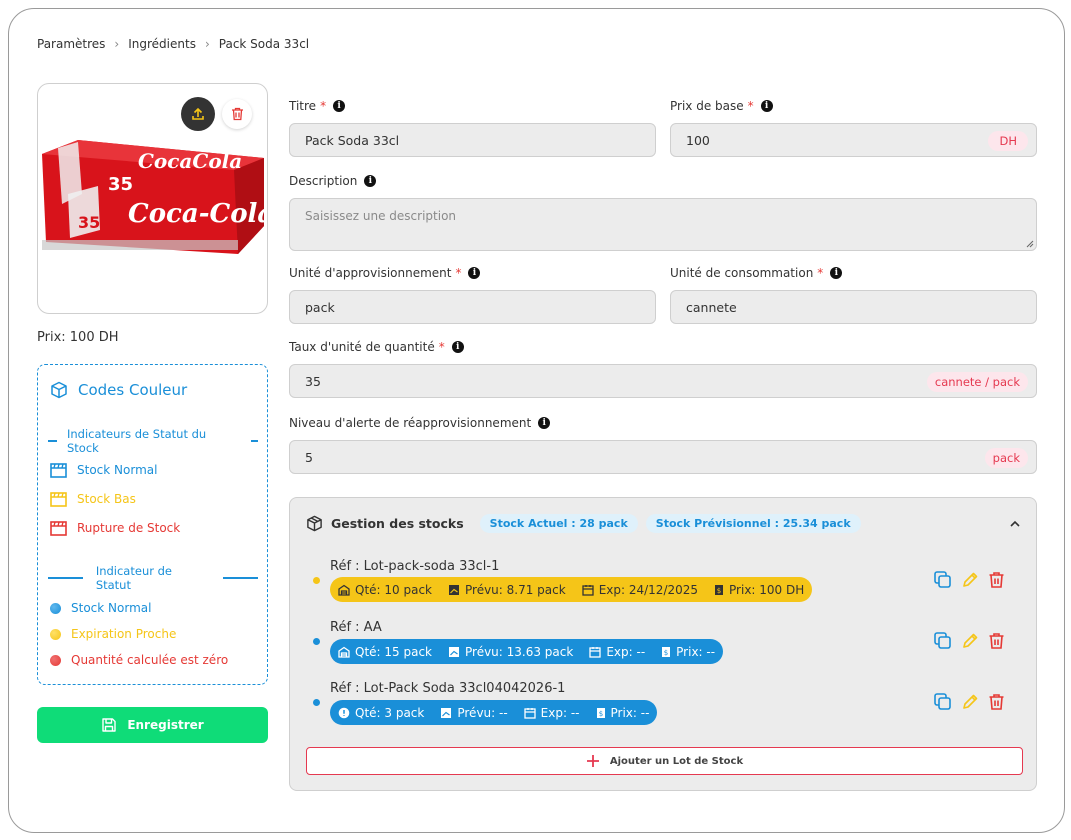 This screenshot has height=840, width=1071. I want to click on upload-icon, so click(198, 113).